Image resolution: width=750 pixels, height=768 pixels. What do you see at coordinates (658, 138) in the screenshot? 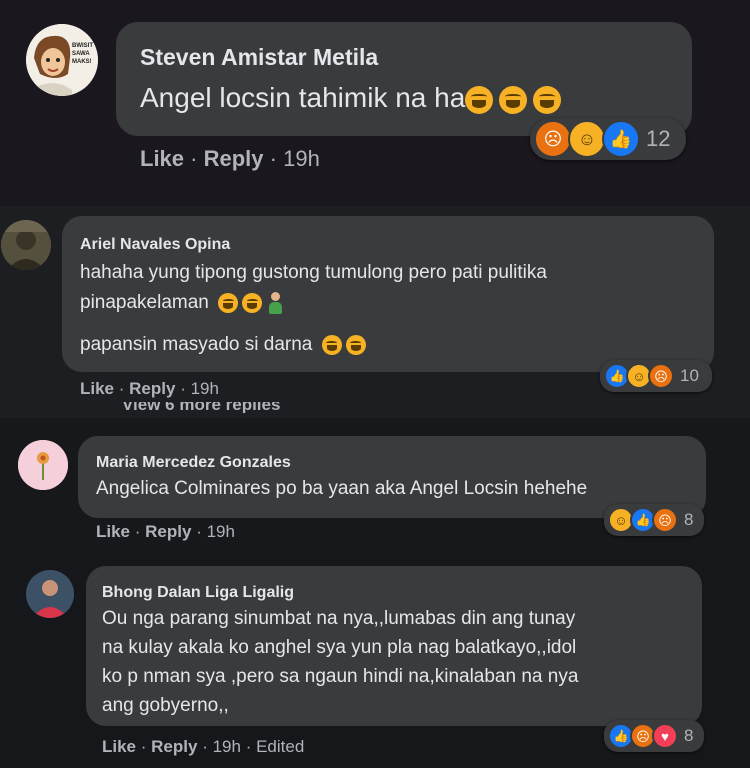
I see `reaction-count: 12` at bounding box center [658, 138].